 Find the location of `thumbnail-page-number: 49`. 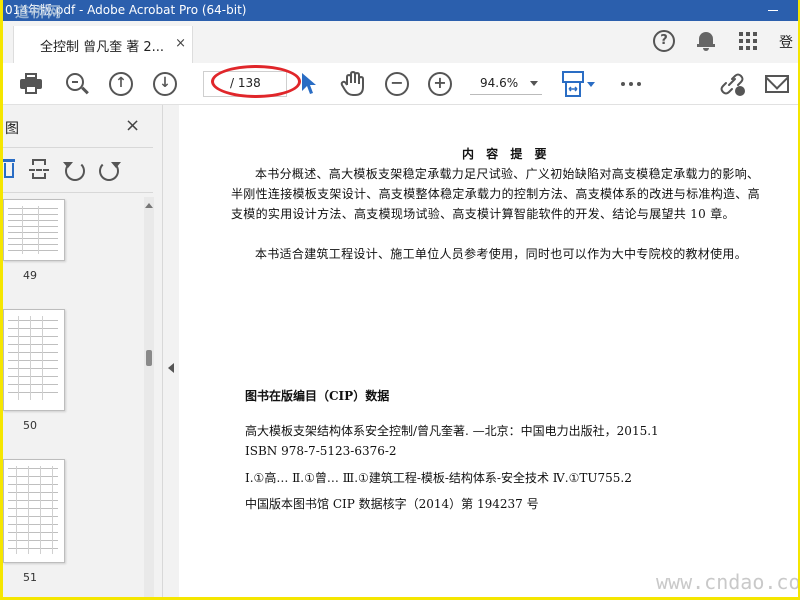

thumbnail-page-number: 49 is located at coordinates (30, 275).